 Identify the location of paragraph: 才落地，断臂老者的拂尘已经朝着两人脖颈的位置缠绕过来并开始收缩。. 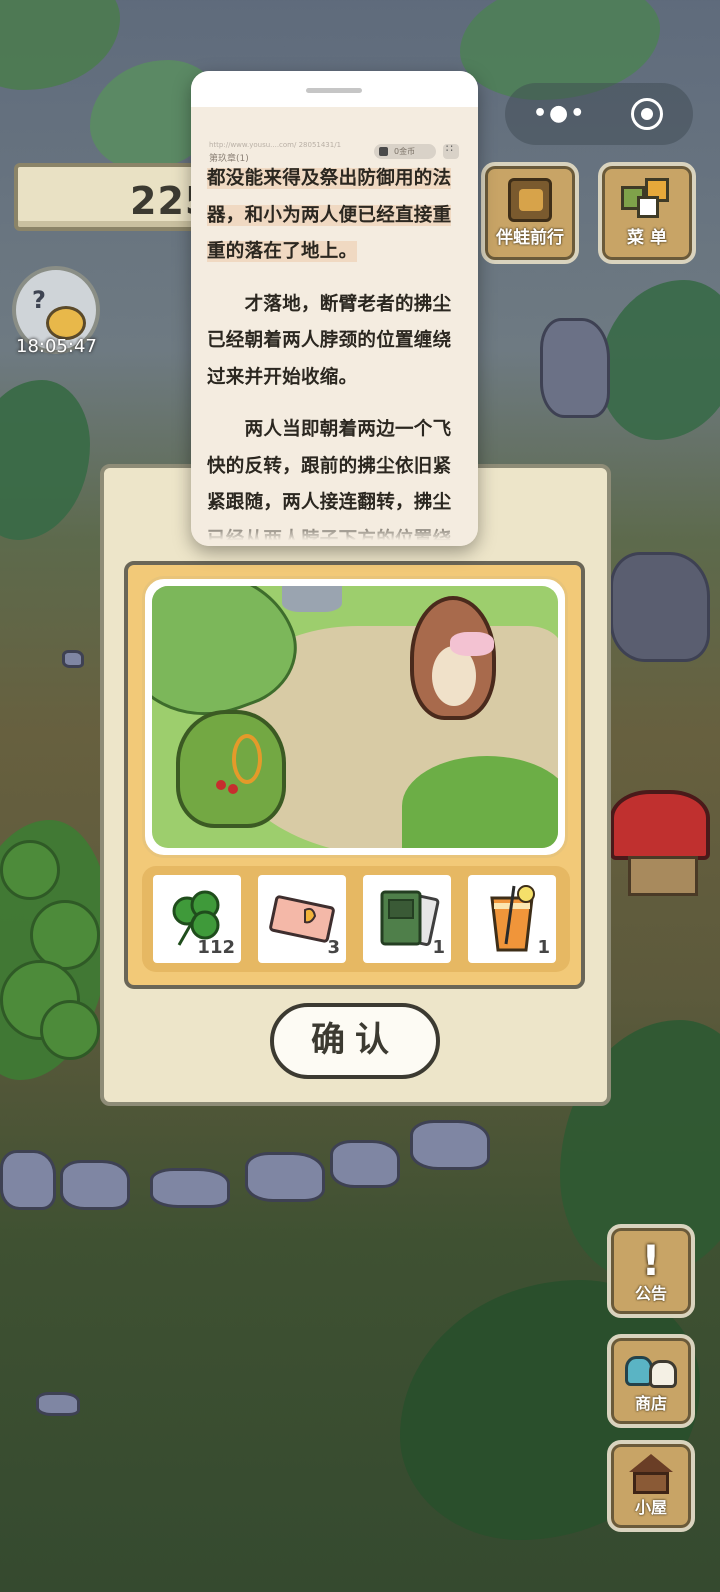
(329, 340).